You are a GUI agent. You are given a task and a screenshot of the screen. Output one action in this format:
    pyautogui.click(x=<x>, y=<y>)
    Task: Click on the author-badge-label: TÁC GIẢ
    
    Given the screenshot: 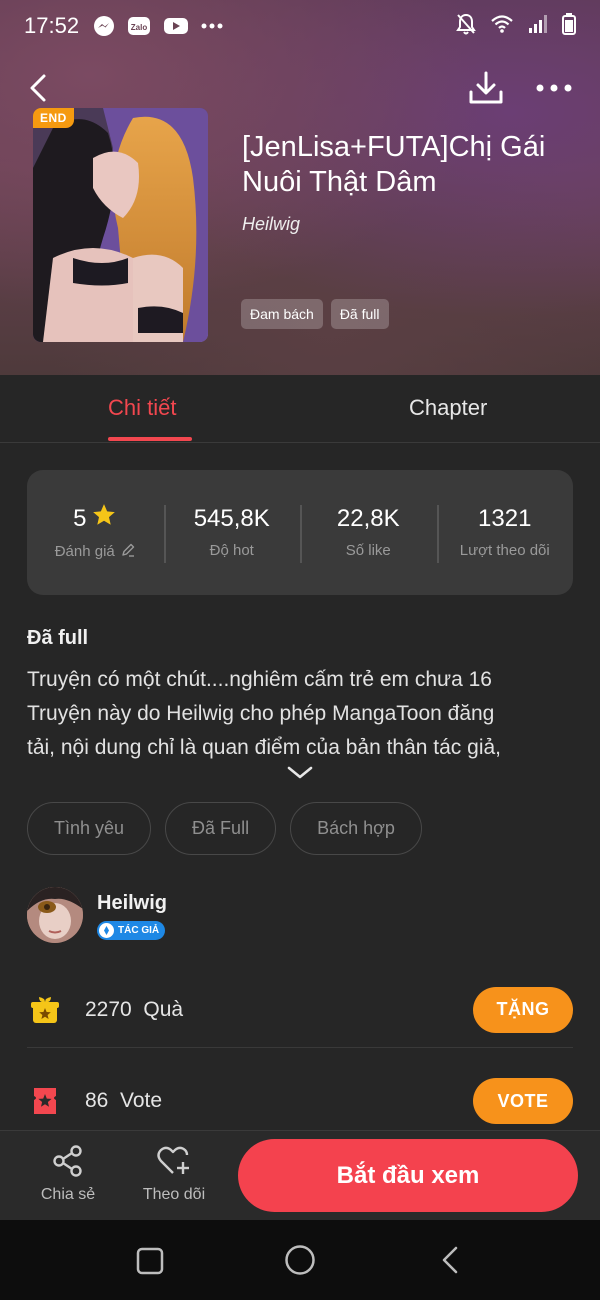 What is the action you would take?
    pyautogui.click(x=139, y=930)
    